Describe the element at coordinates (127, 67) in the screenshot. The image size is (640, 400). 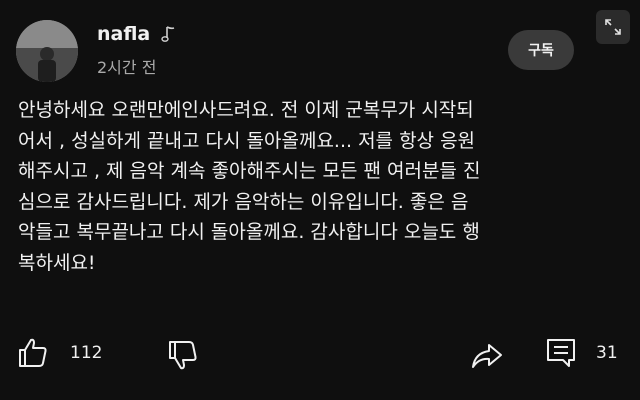
I see `post-timestamp: 2시간 전` at that location.